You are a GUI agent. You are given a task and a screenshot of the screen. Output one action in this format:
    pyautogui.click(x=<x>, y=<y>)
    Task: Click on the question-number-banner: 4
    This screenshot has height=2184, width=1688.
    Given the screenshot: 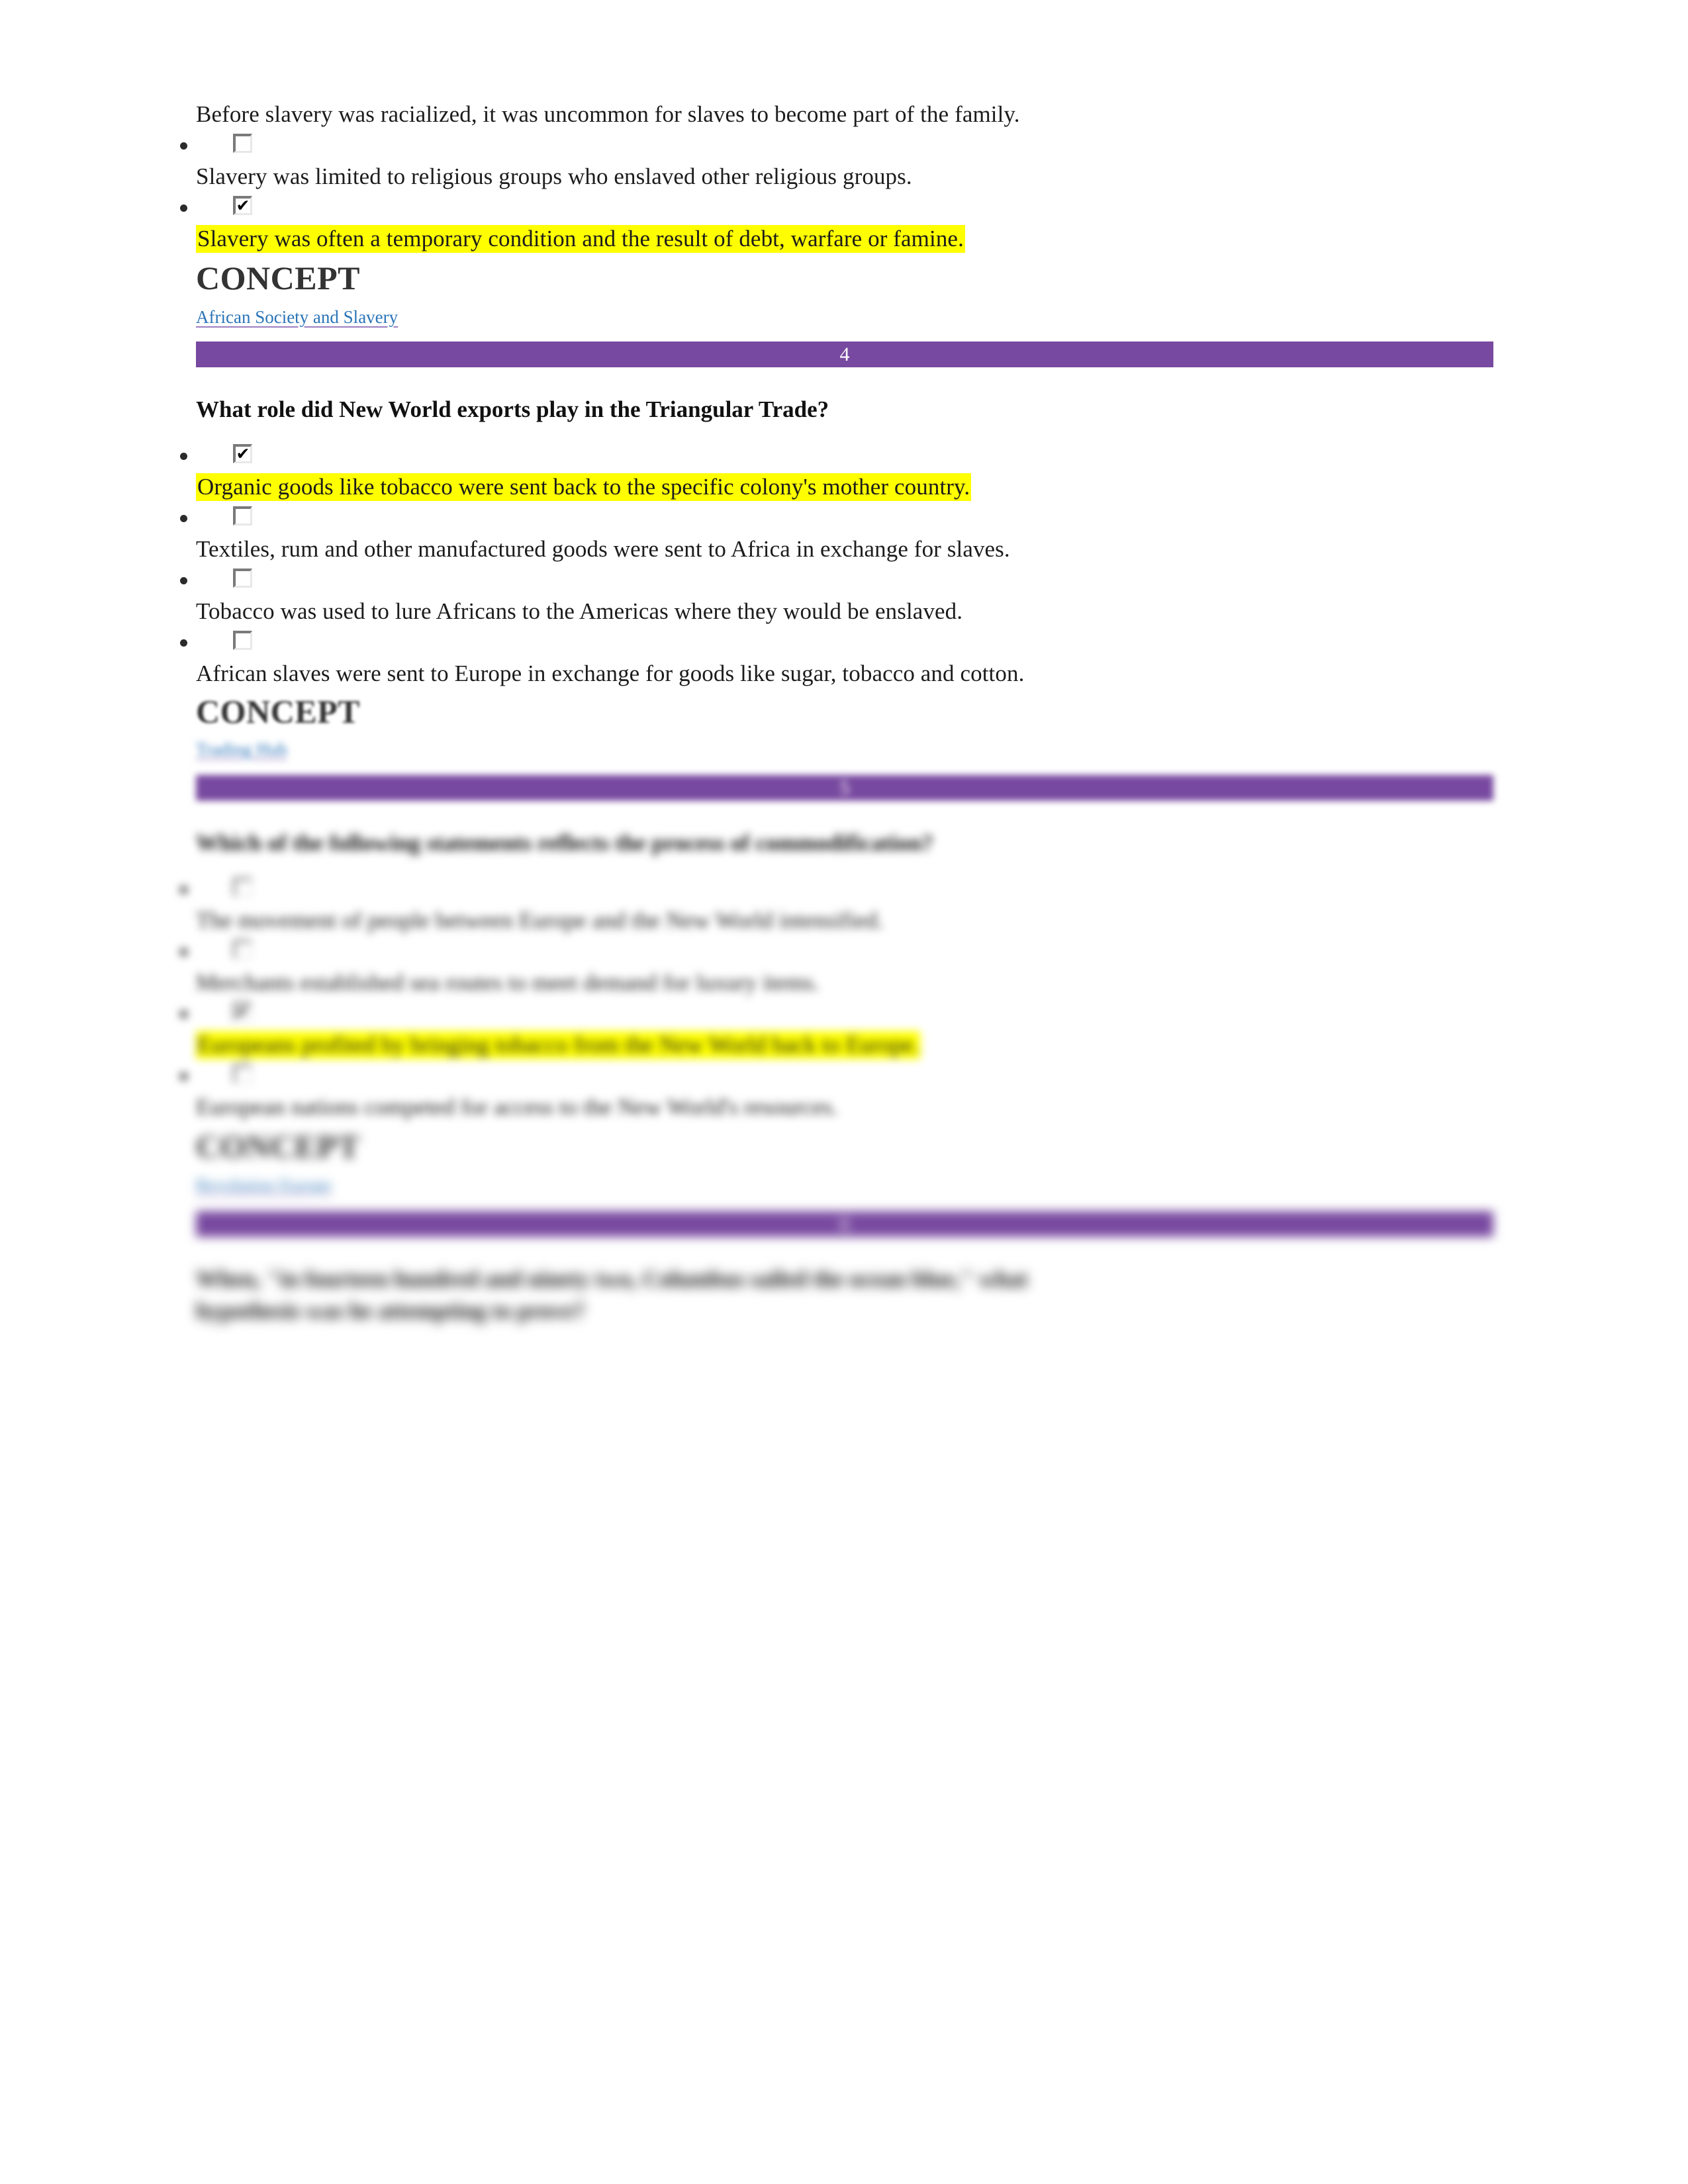 What is the action you would take?
    pyautogui.click(x=844, y=354)
    